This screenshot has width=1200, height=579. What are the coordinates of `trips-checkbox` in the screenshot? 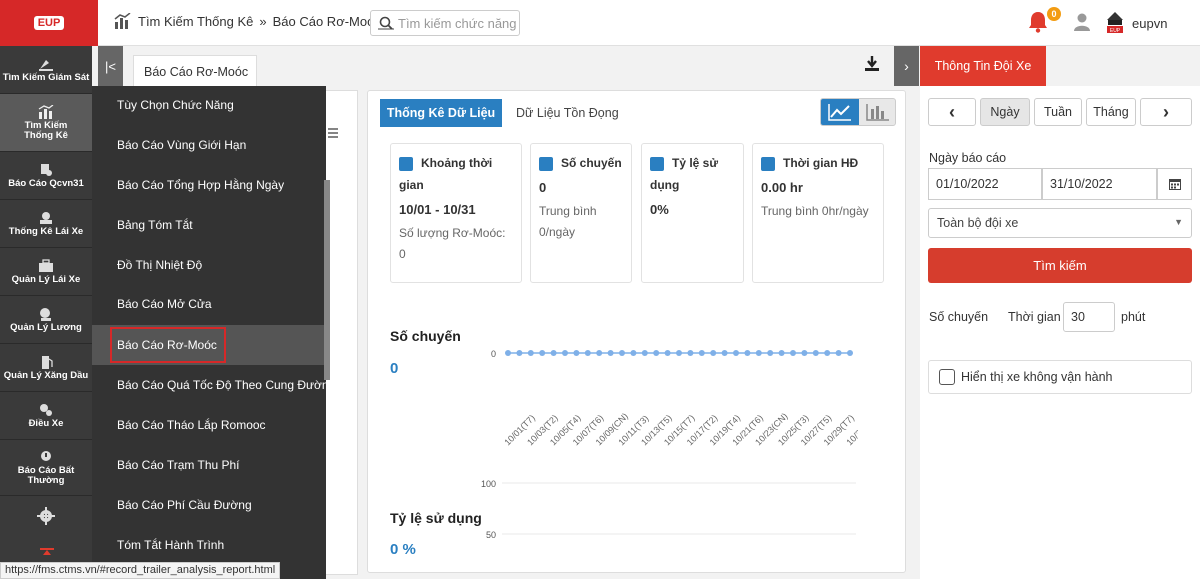 It's located at (546, 163).